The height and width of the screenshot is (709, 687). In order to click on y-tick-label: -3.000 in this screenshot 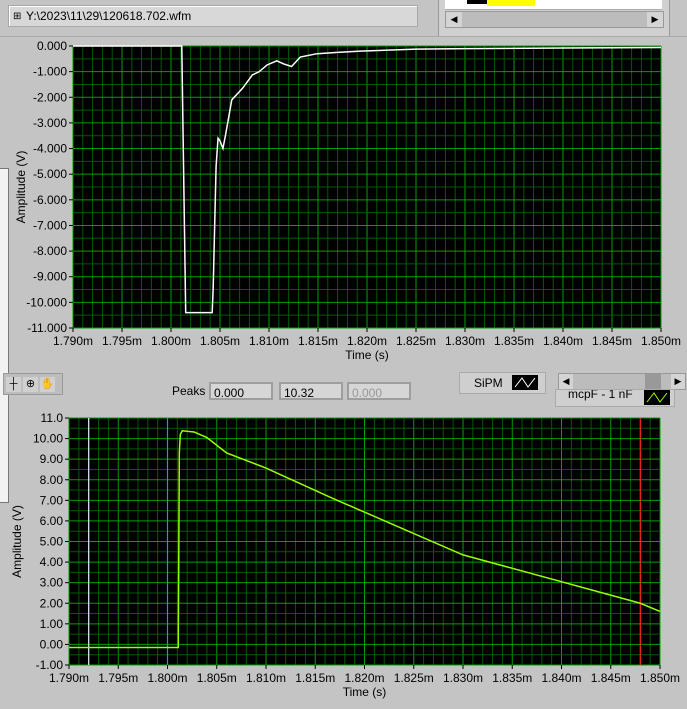, I will do `click(50, 123)`.